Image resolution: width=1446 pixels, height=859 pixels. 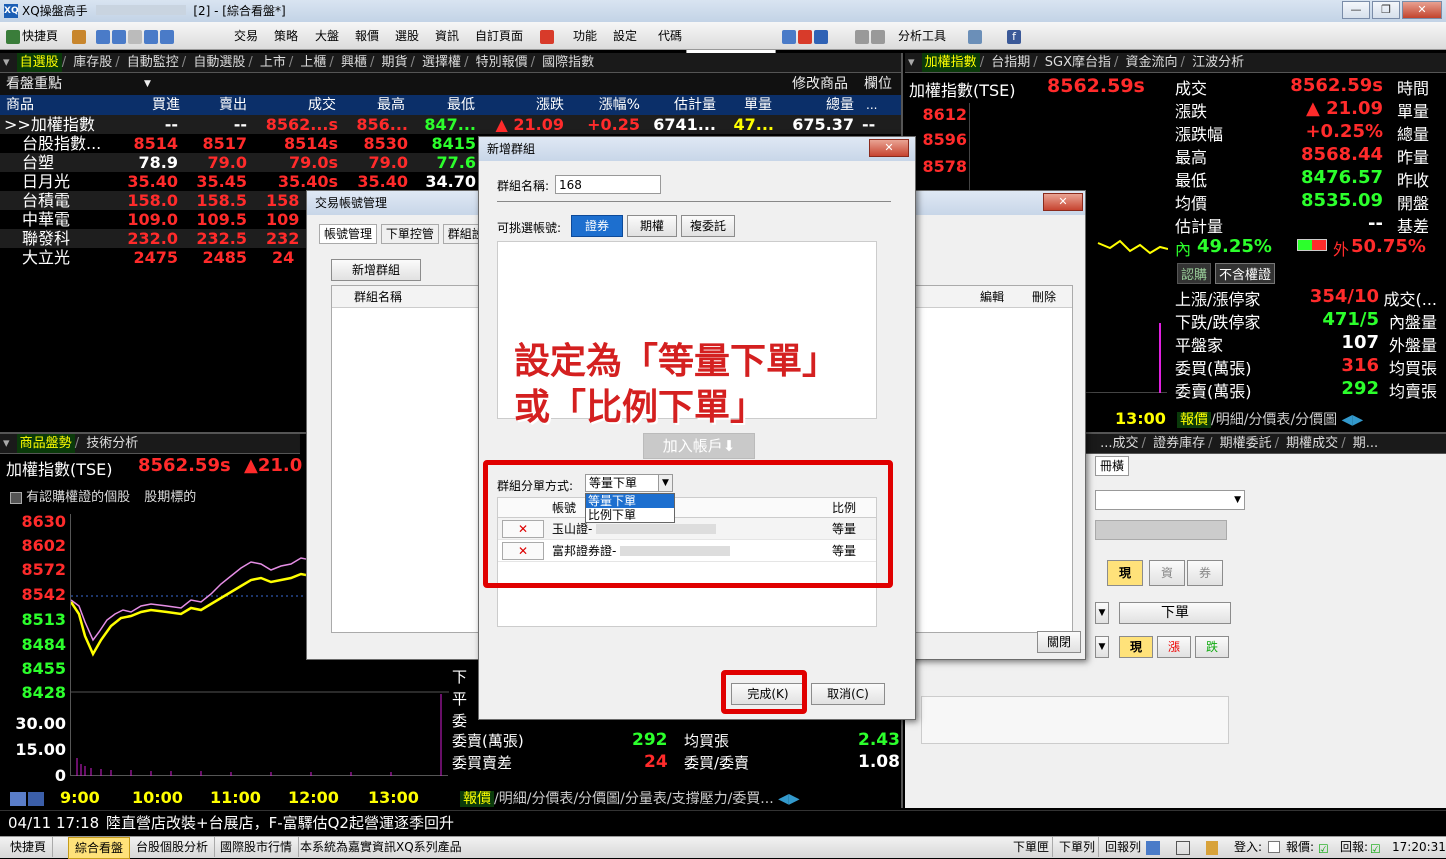 What do you see at coordinates (1174, 647) in the screenshot?
I see `limit-up-button: 漲` at bounding box center [1174, 647].